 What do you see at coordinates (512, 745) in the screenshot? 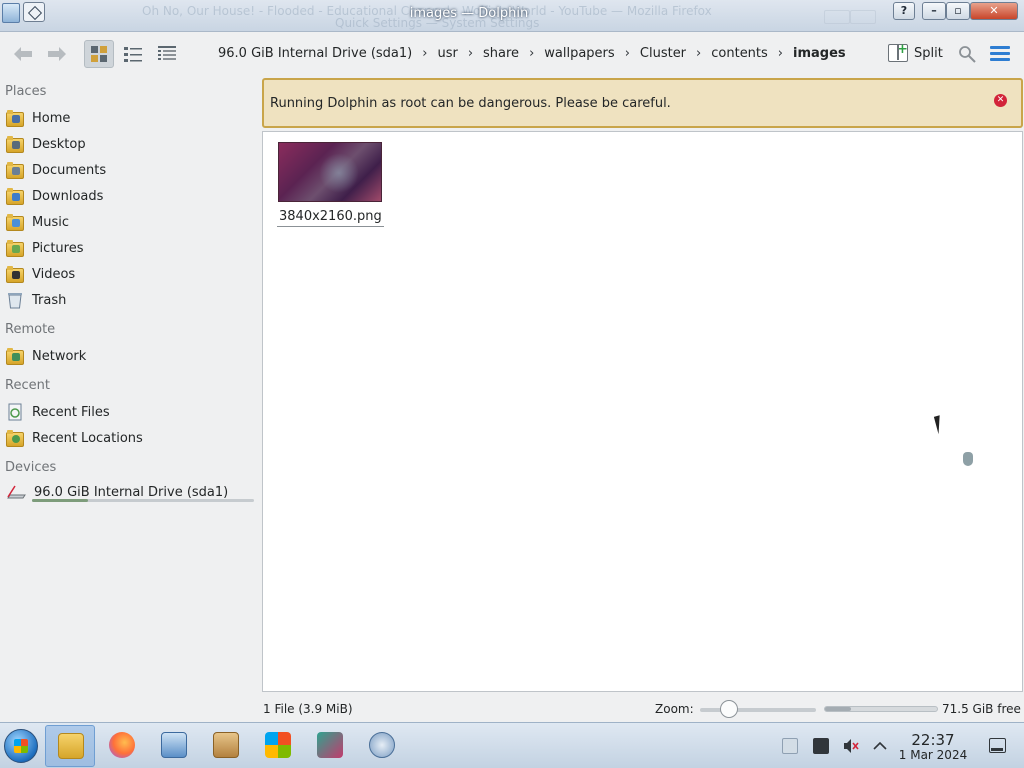
I see `taskbar: 22:37 1 Mar 2024` at bounding box center [512, 745].